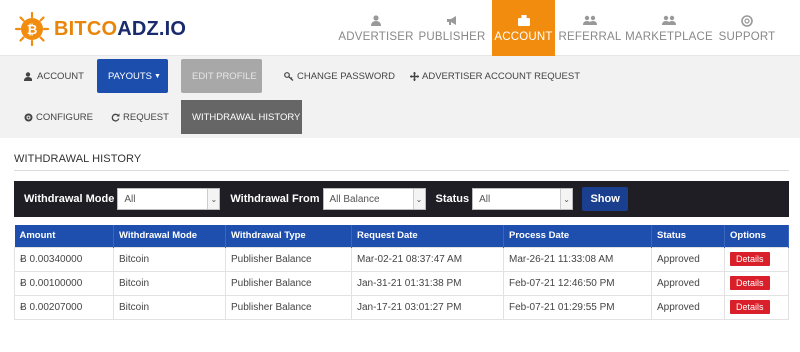 This screenshot has height=352, width=800. I want to click on col-type: Withdrawal Type, so click(288, 236).